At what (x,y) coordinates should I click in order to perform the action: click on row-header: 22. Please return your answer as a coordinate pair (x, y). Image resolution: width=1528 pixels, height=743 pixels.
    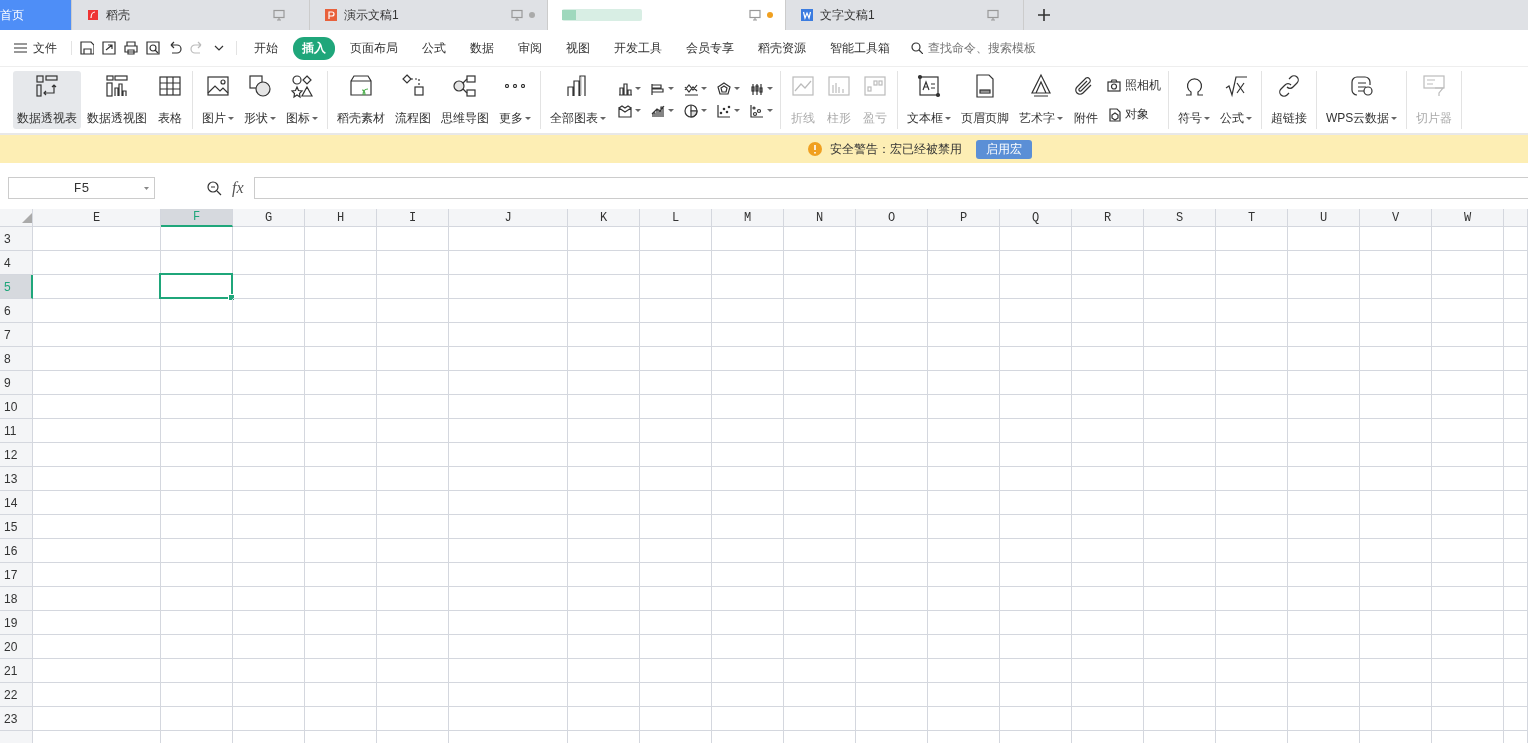
    Looking at the image, I should click on (16, 695).